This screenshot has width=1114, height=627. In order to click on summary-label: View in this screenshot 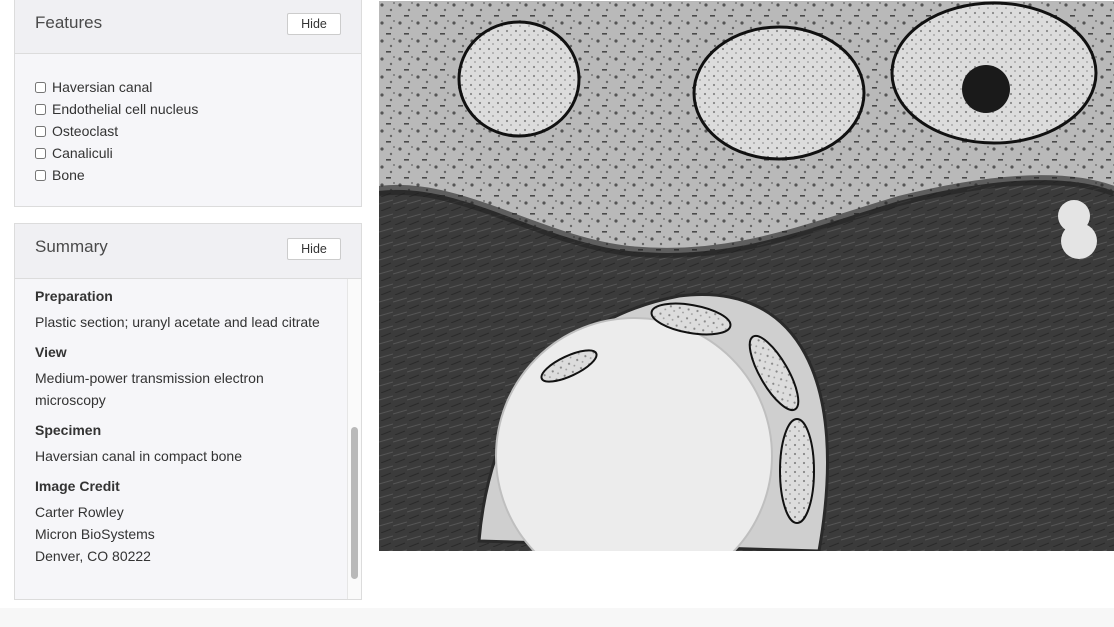, I will do `click(51, 352)`.